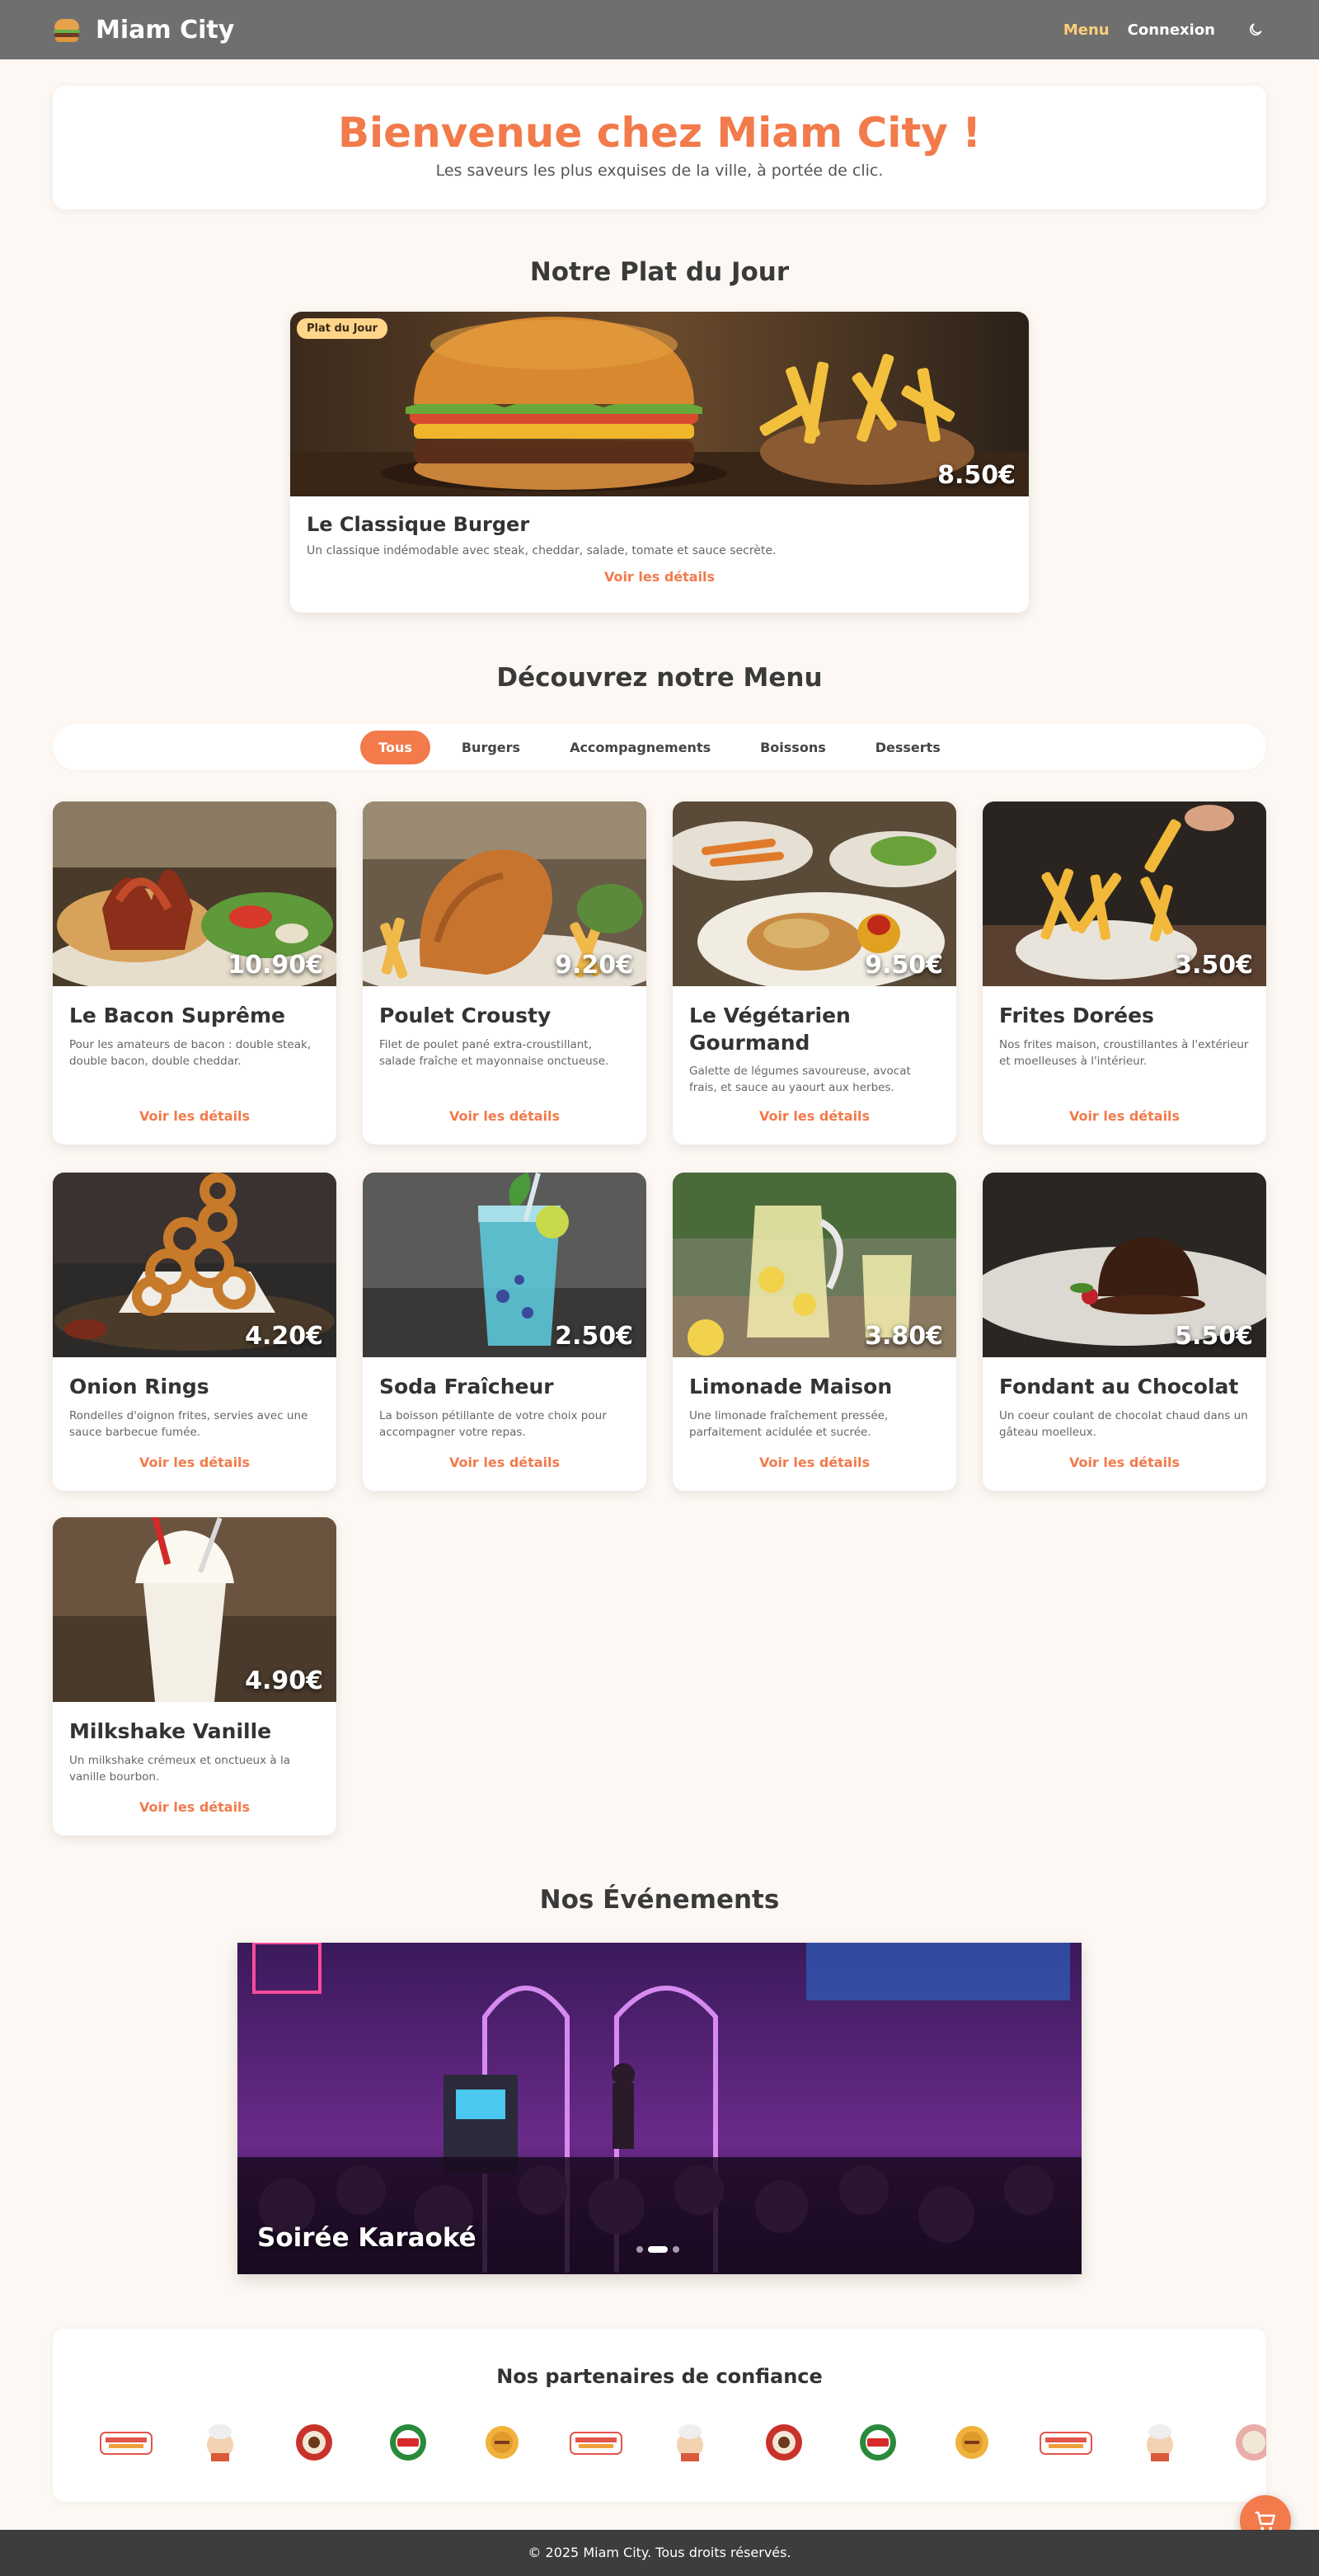 Image resolution: width=1319 pixels, height=2576 pixels. Describe the element at coordinates (177, 1015) in the screenshot. I see `menu-card-name: Le Bacon Suprême` at that location.